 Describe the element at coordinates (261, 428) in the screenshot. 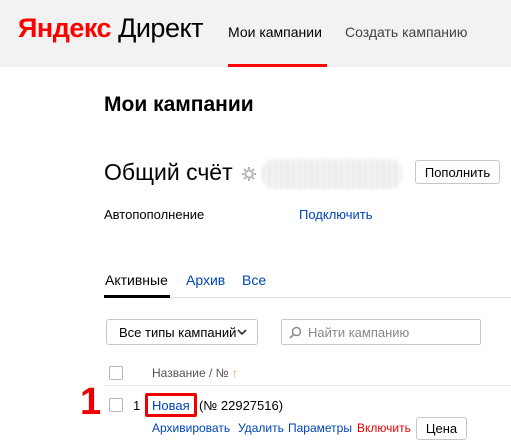

I see `delete-link: Удалить` at that location.